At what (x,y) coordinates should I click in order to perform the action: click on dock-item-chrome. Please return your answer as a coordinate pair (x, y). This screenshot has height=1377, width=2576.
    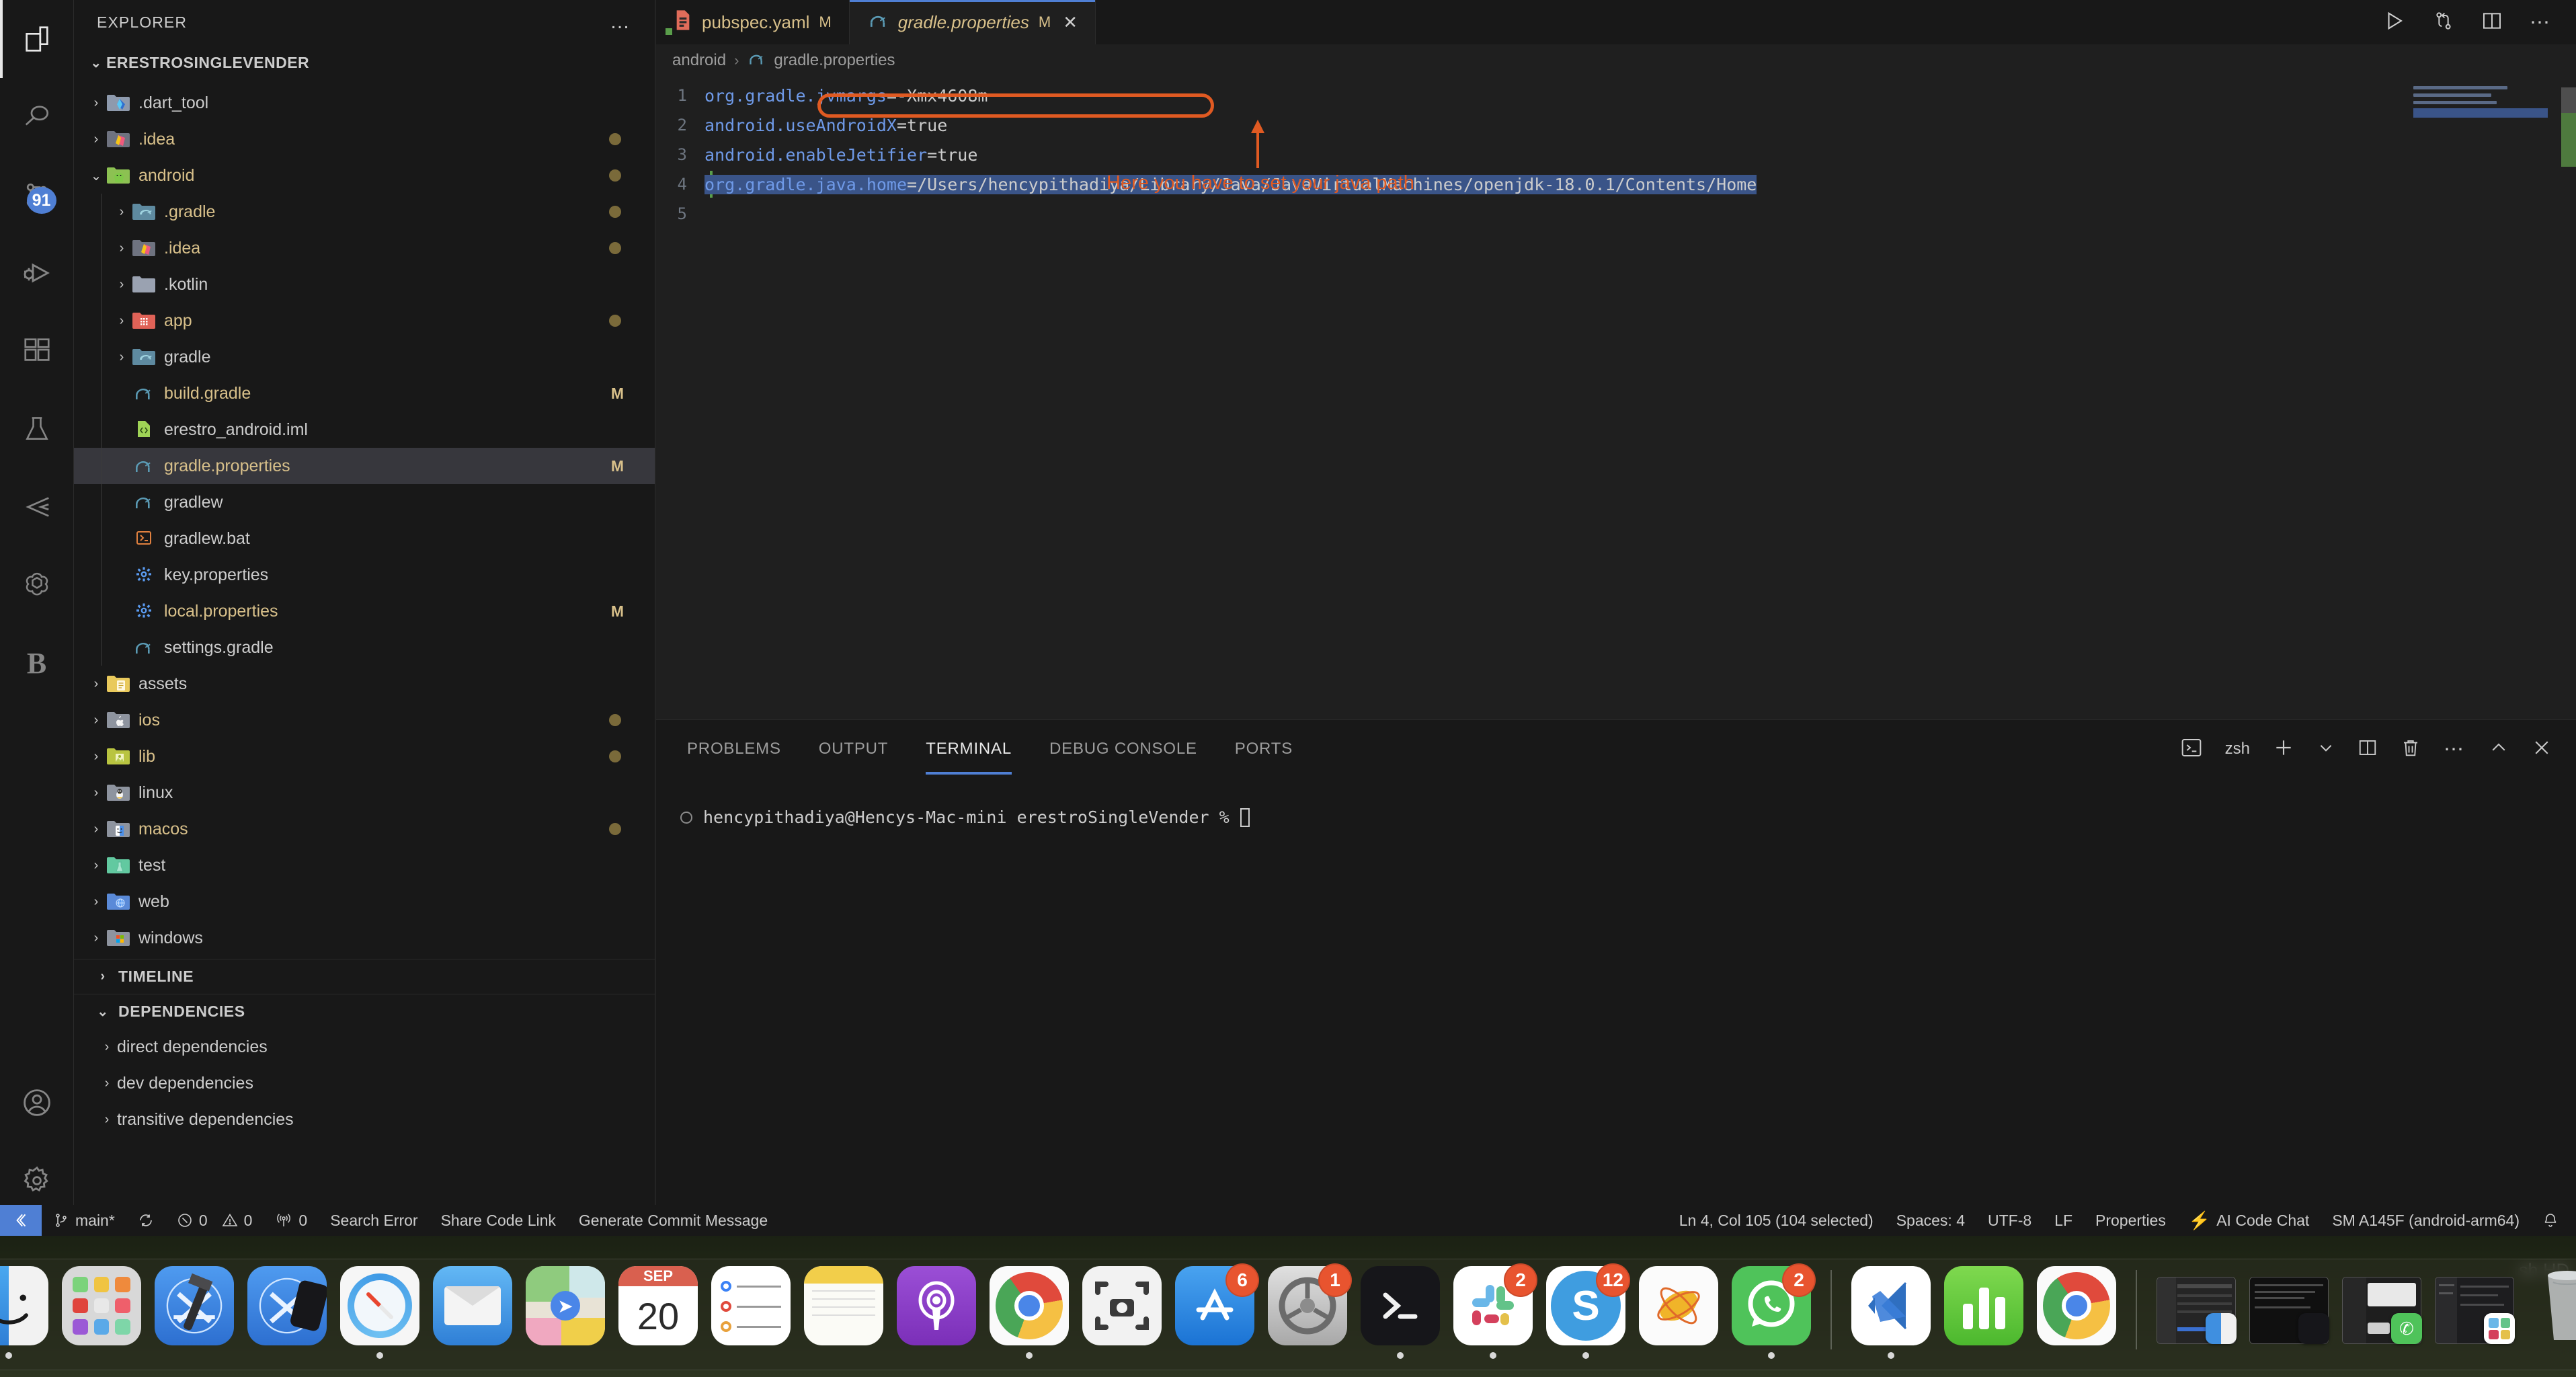
    Looking at the image, I should click on (1029, 1316).